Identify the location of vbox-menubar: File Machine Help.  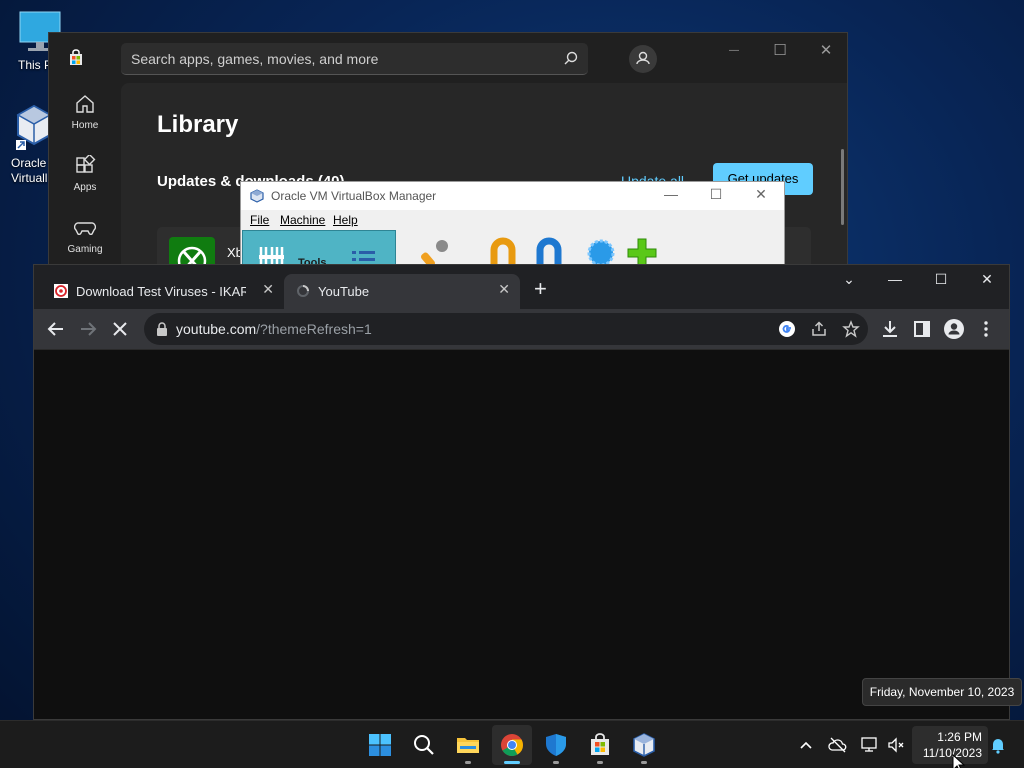
(512, 220).